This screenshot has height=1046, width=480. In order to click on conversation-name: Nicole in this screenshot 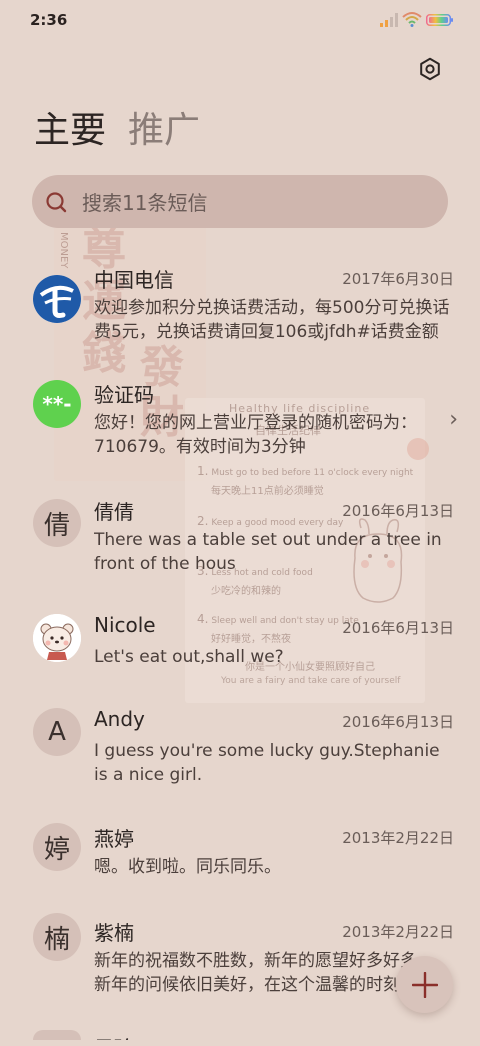, I will do `click(125, 625)`.